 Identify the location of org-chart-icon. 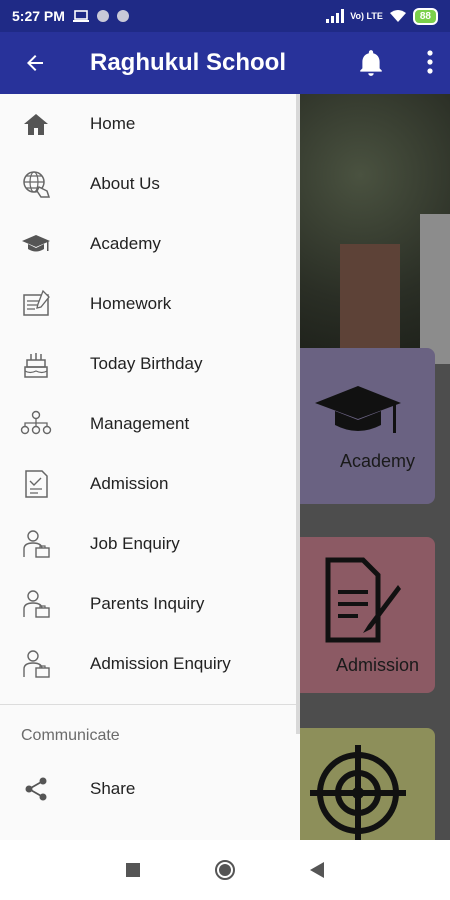
(36, 424).